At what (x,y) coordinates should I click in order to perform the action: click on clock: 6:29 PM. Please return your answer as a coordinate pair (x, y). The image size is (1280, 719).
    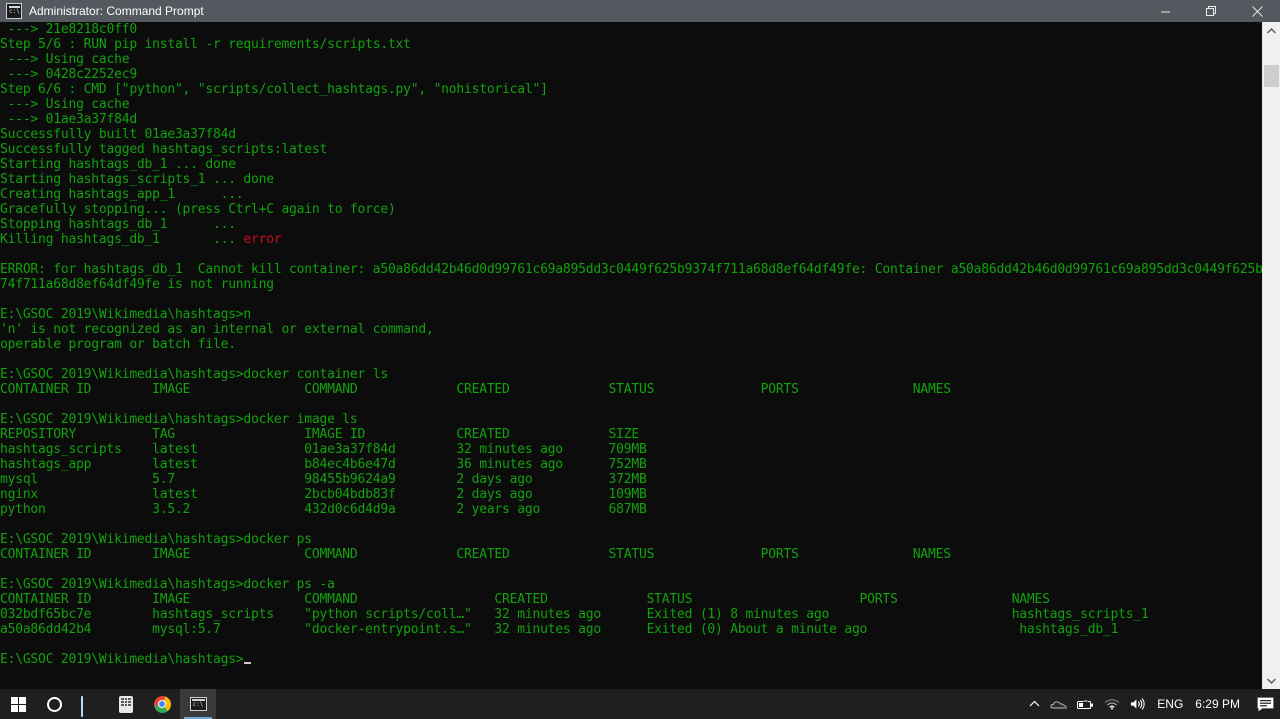
    Looking at the image, I should click on (1219, 704).